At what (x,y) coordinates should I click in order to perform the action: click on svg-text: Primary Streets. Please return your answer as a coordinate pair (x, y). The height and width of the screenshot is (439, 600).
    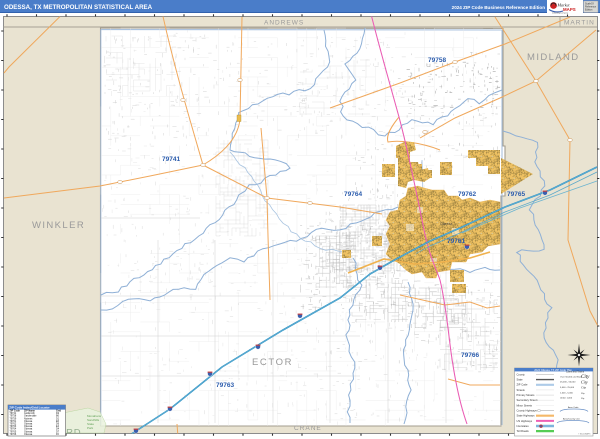
    Looking at the image, I should click on (526, 395).